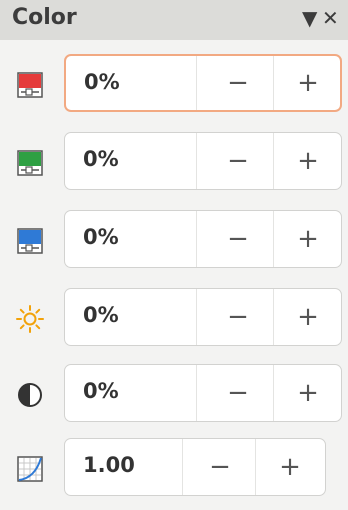  Describe the element at coordinates (330, 18) in the screenshot. I see `close-icon: ✕` at that location.